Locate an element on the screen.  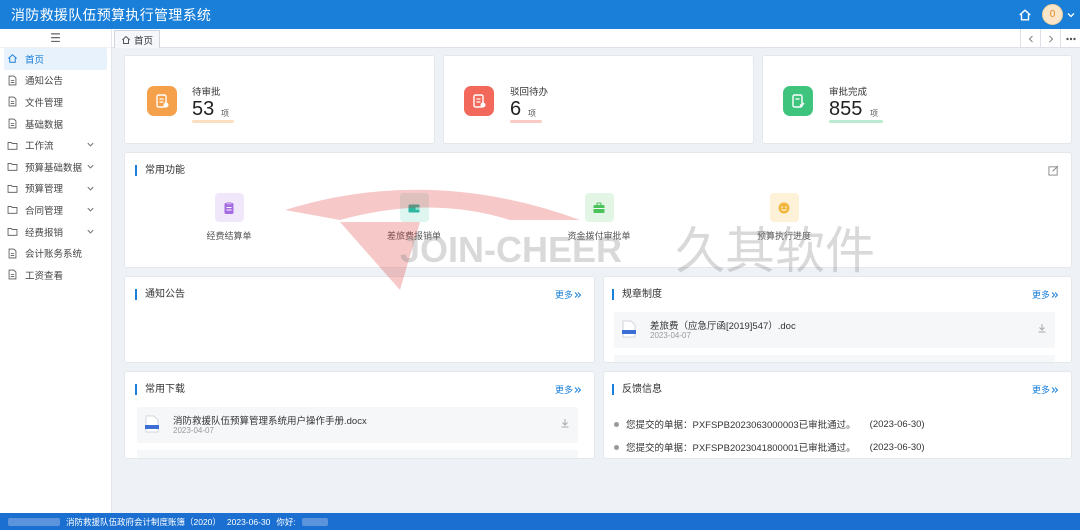
sidebar-item-label: 工作流 is located at coordinates (39, 147).